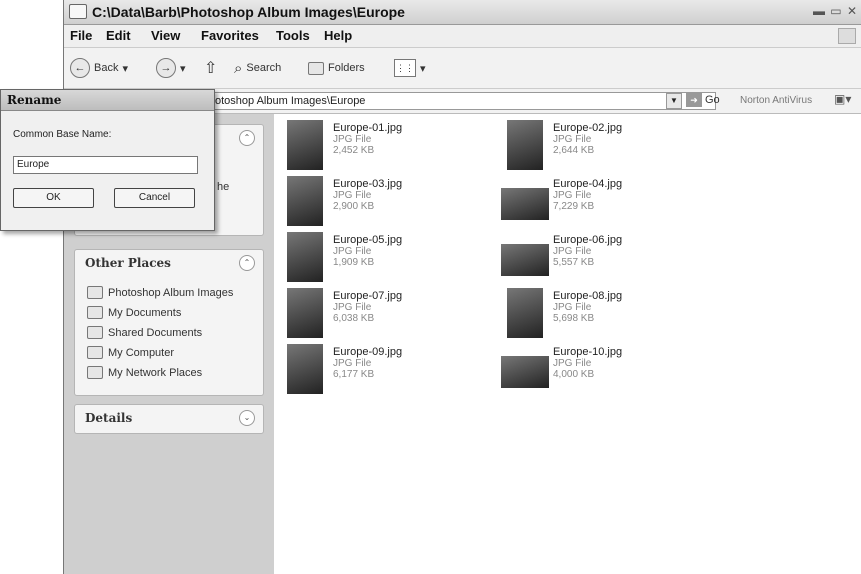 This screenshot has width=861, height=574. Describe the element at coordinates (141, 352) in the screenshot. I see `place-label: My Computer` at that location.